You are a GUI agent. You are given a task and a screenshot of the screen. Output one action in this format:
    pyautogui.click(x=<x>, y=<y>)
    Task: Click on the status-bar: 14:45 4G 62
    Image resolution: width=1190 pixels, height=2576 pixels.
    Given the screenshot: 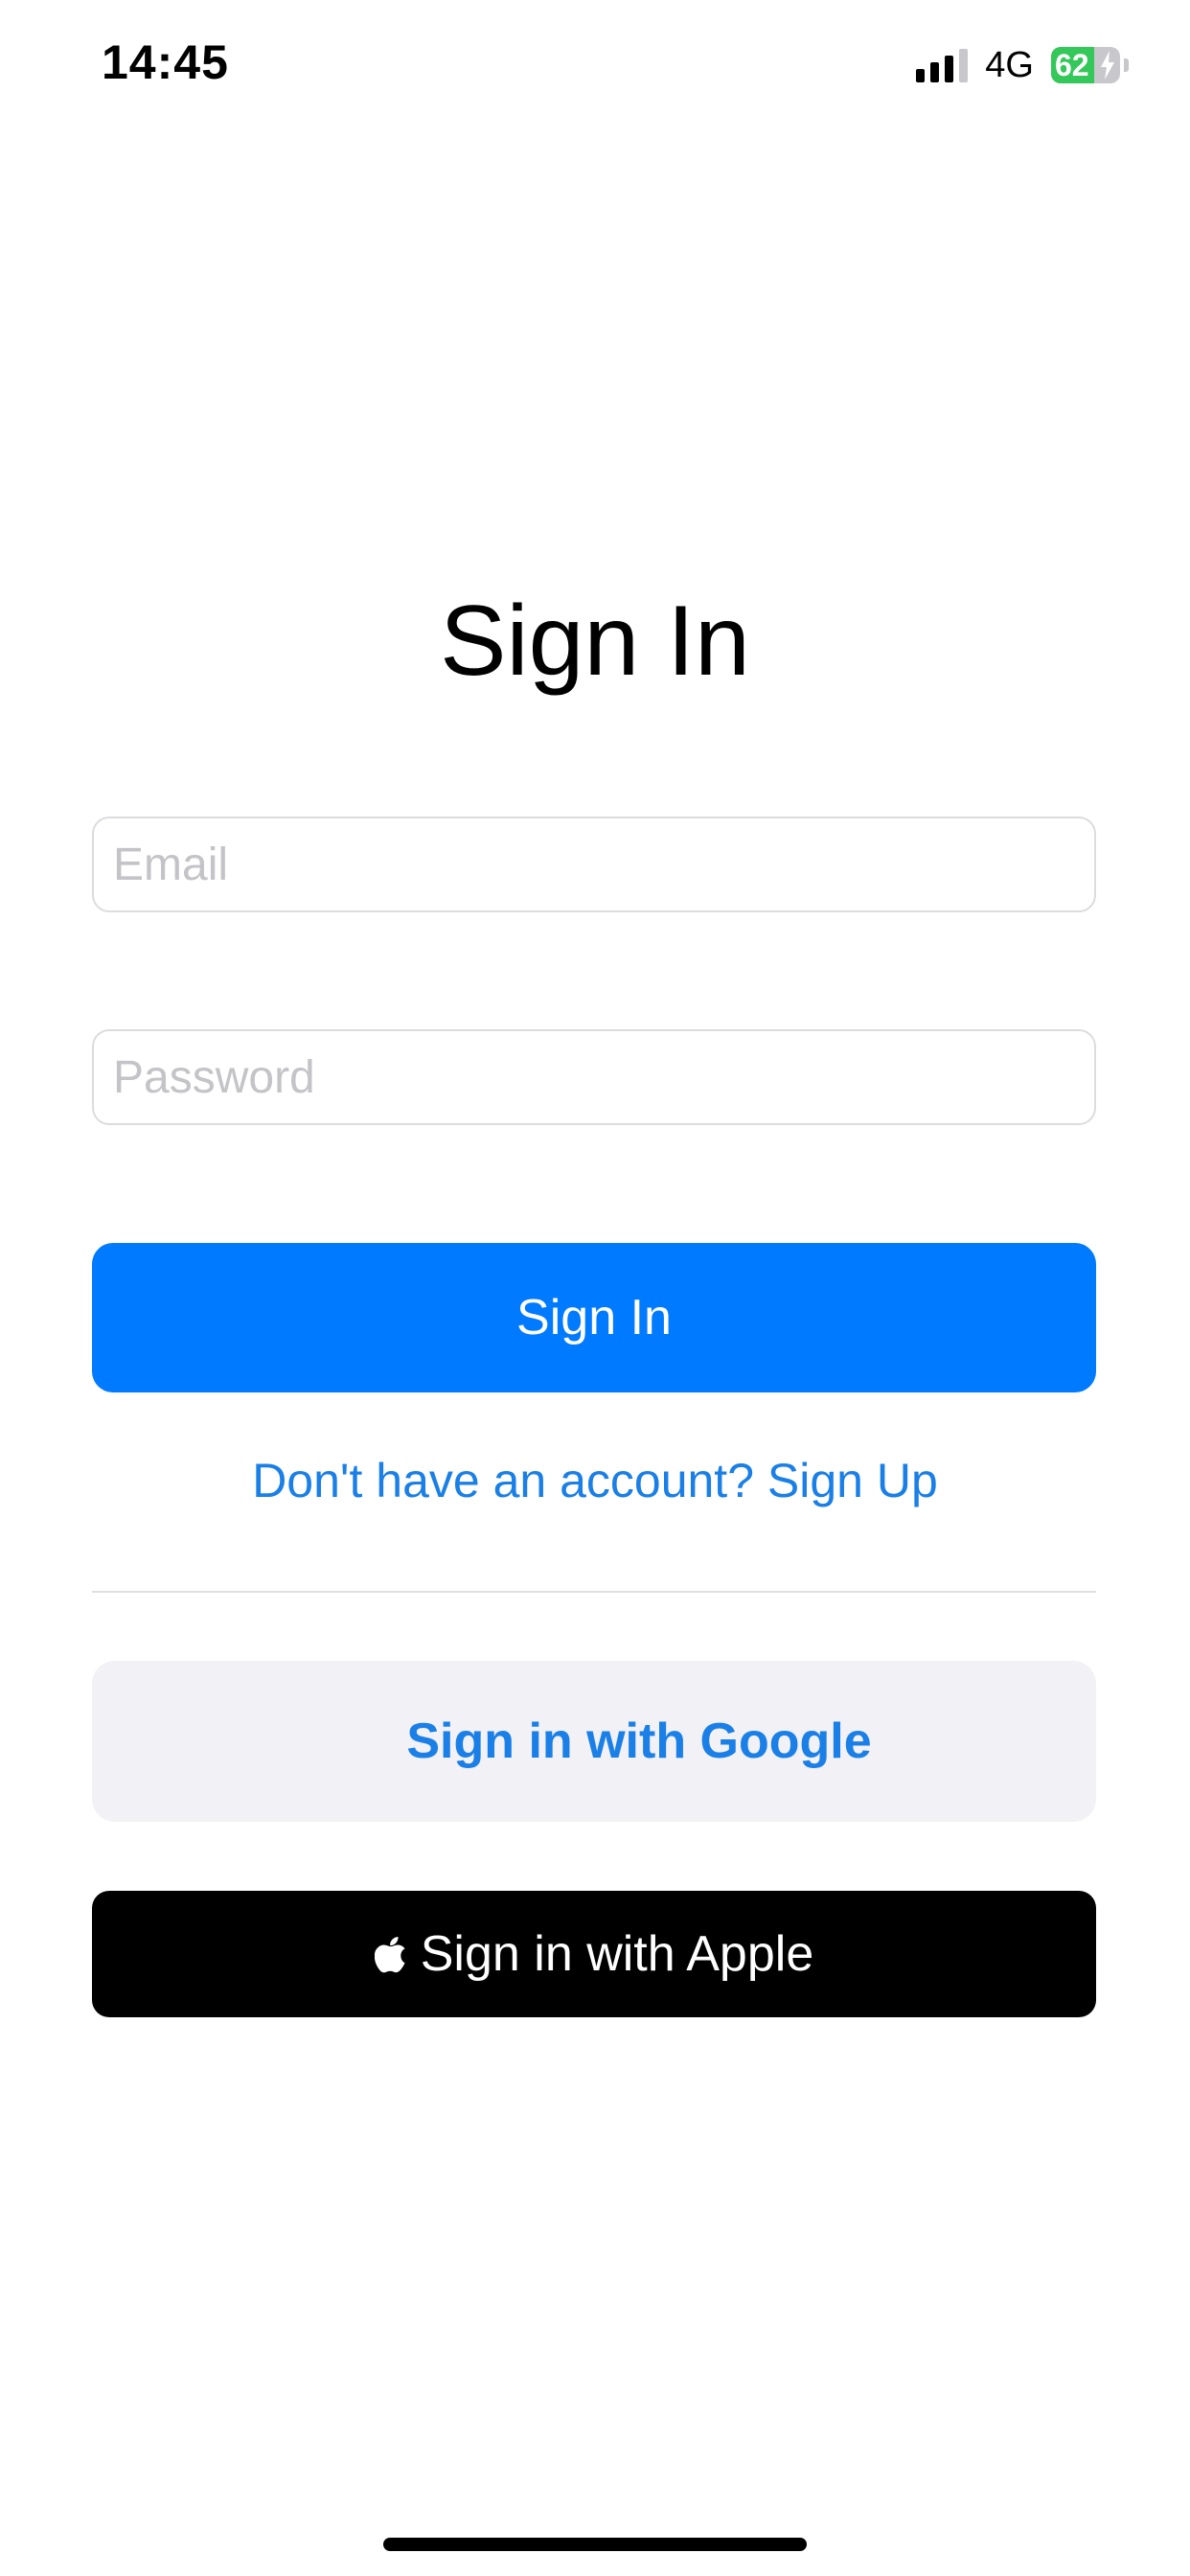 What is the action you would take?
    pyautogui.click(x=595, y=67)
    